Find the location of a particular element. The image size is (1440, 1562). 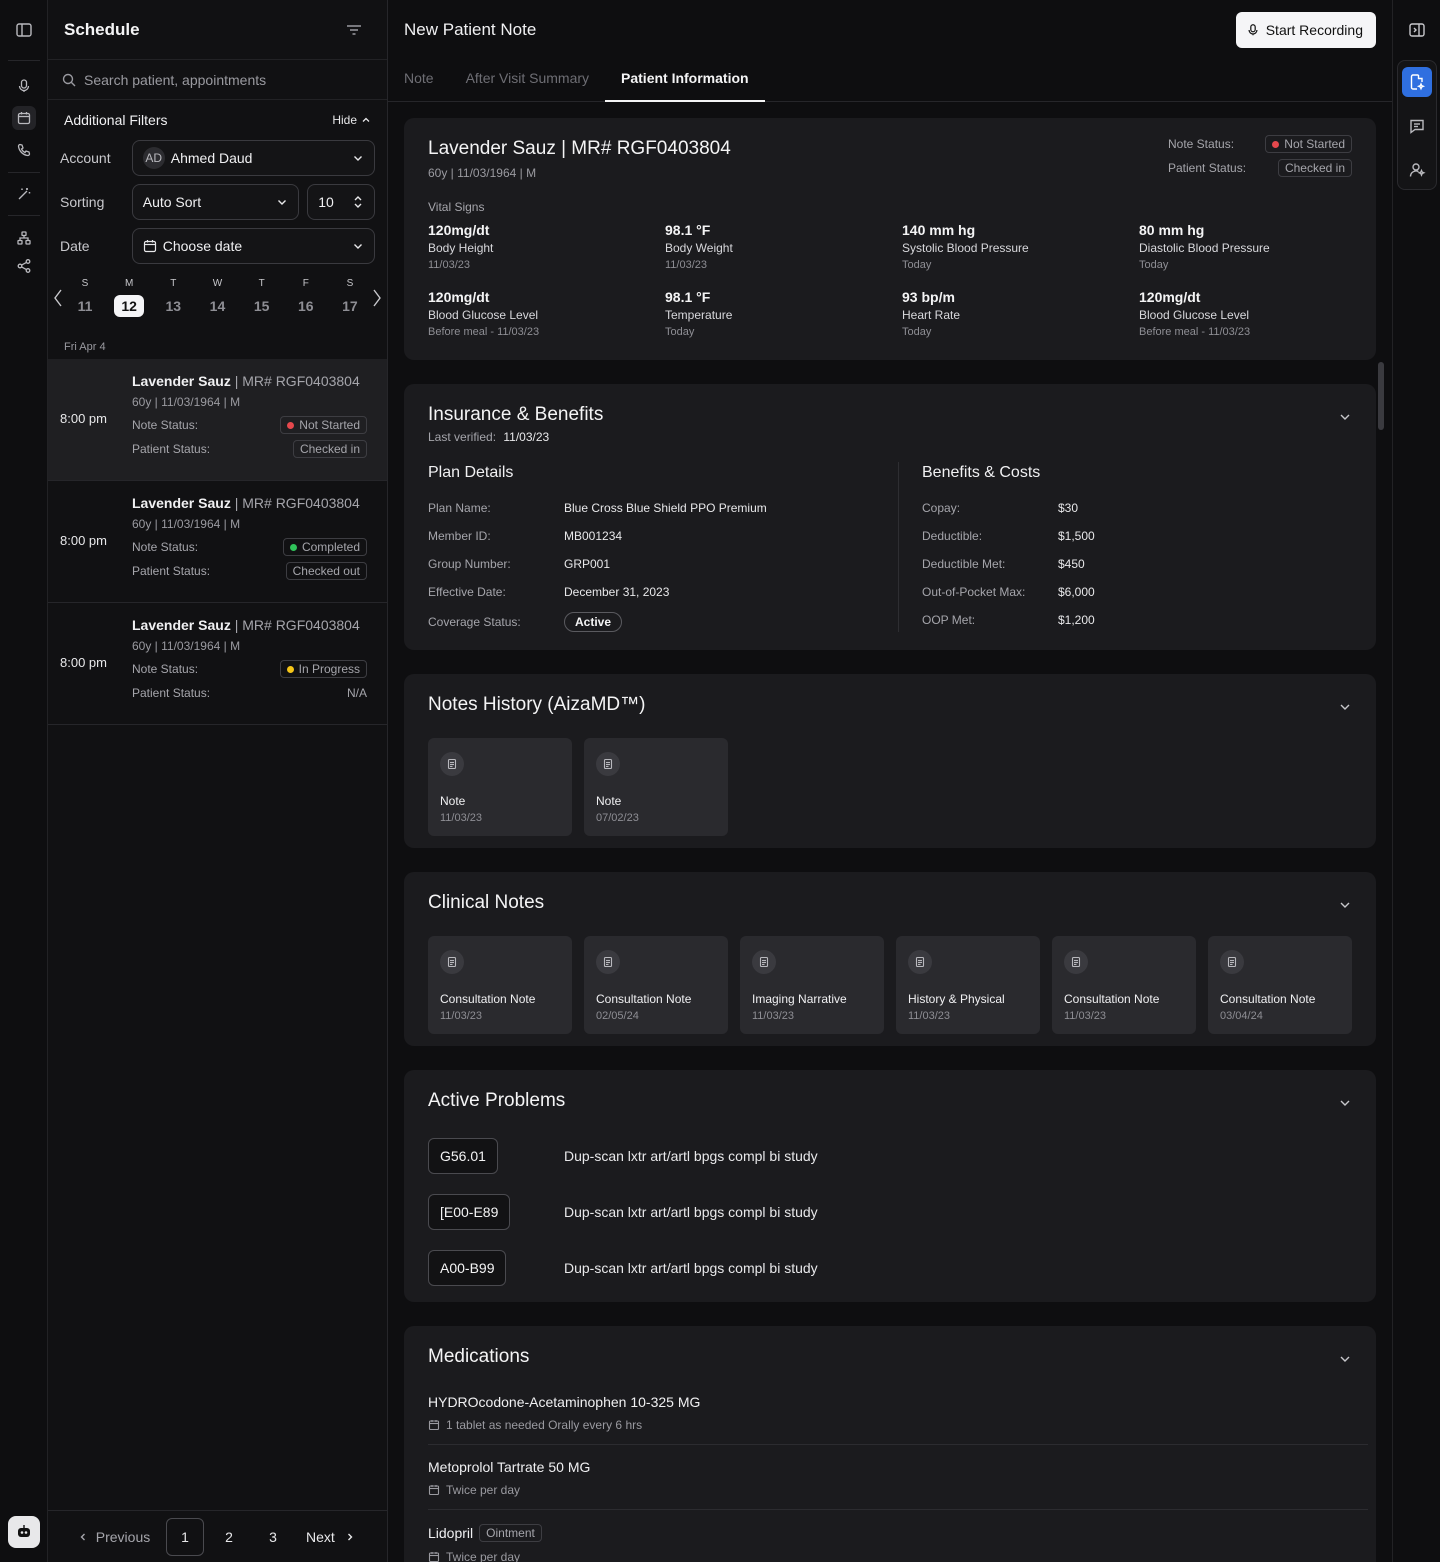

calendar-day: T 15 is located at coordinates (262, 297).